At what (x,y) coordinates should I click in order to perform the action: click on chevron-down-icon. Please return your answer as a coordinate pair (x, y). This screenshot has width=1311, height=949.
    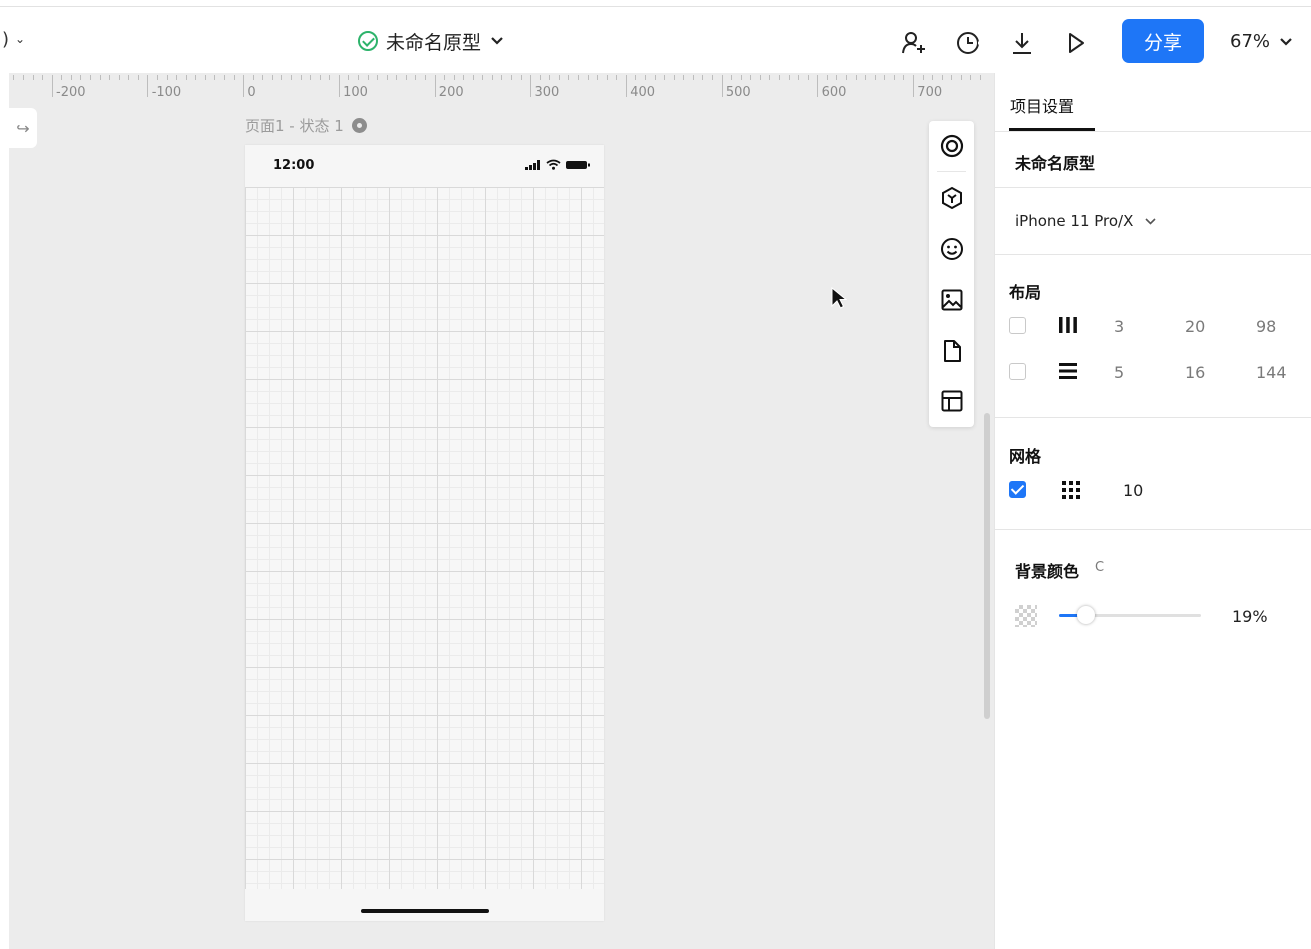
    Looking at the image, I should click on (1150, 221).